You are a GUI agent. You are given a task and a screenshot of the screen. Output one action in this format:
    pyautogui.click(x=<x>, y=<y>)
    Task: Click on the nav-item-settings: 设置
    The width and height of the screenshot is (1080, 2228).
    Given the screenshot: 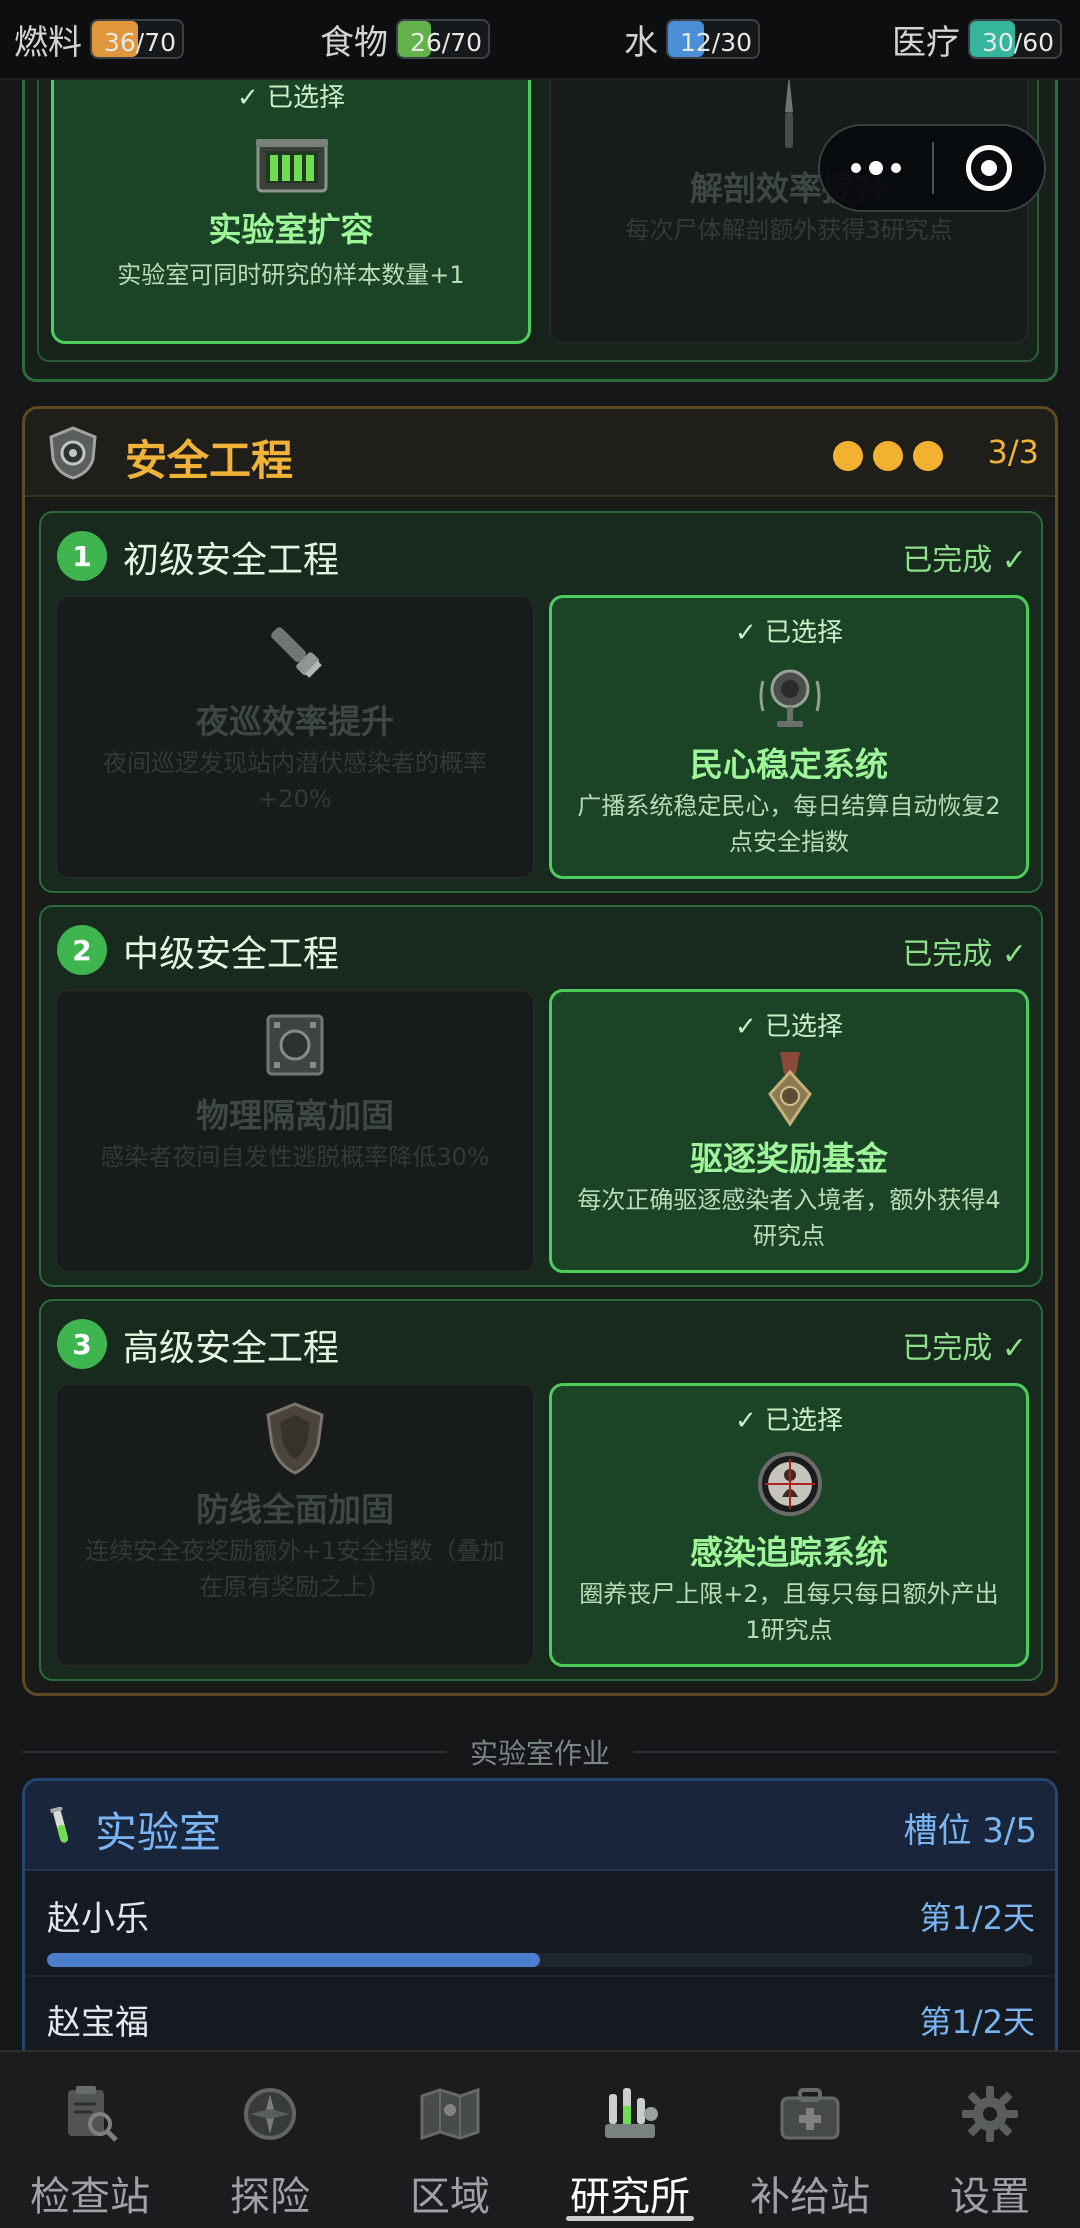 What is the action you would take?
    pyautogui.click(x=990, y=2140)
    